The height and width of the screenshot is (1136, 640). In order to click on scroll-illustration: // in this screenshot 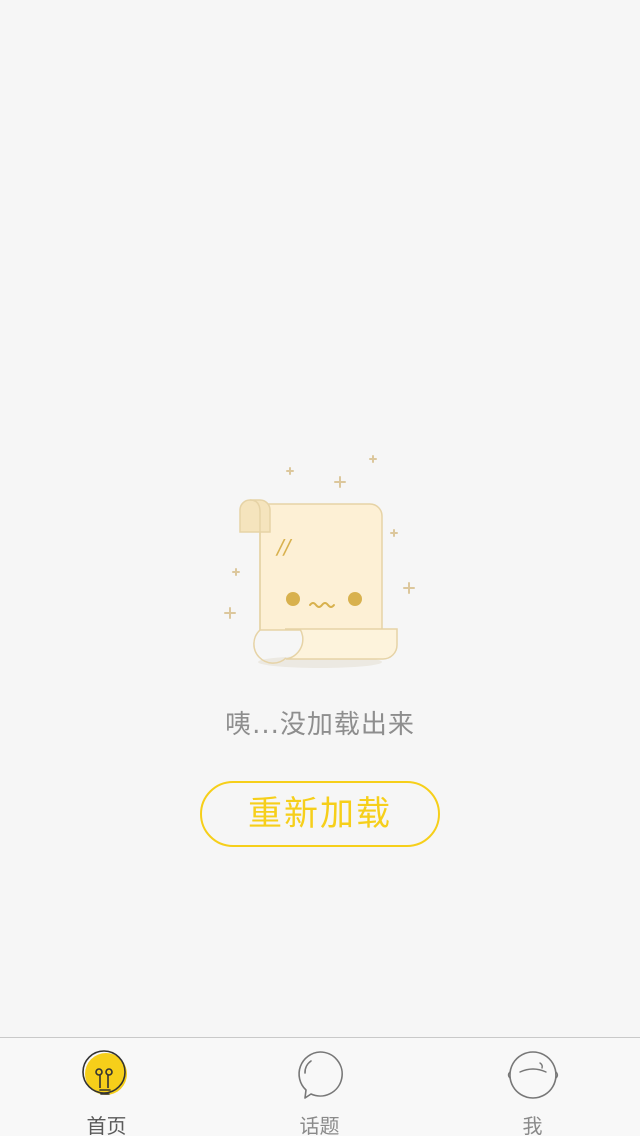, I will do `click(319, 561)`.